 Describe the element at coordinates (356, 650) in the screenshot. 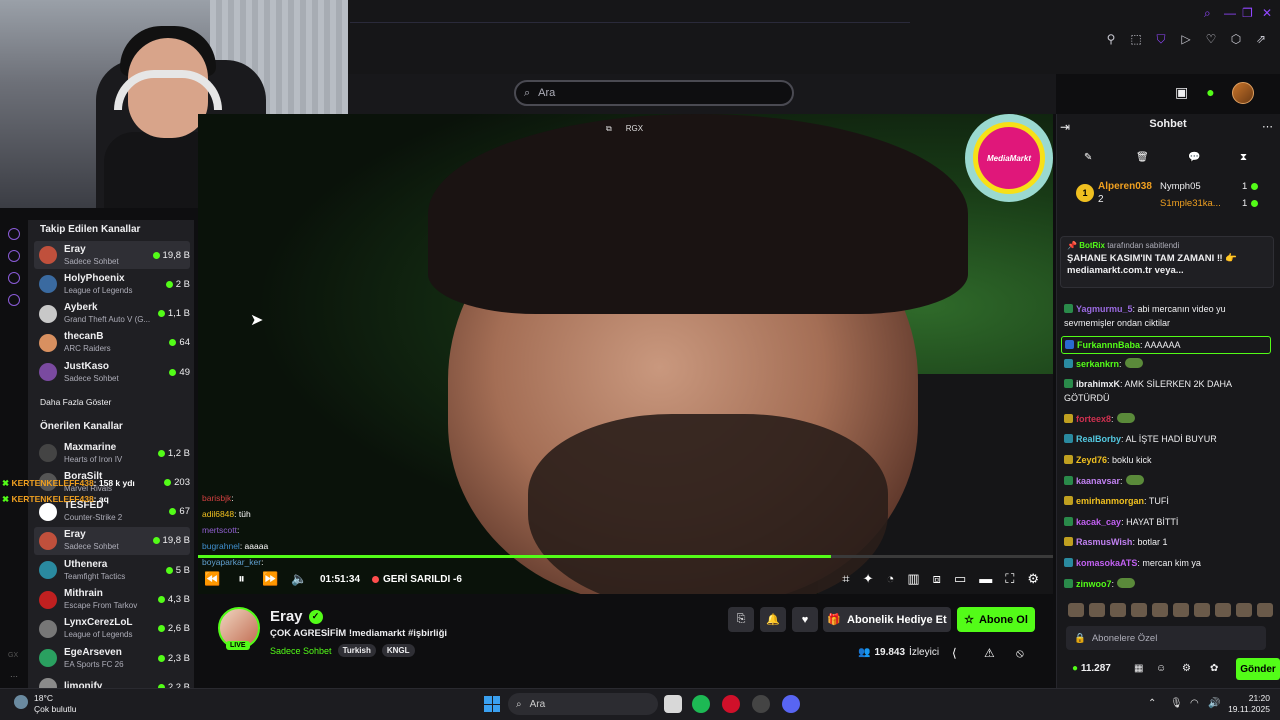

I see `tag-turkish: Turkish` at that location.